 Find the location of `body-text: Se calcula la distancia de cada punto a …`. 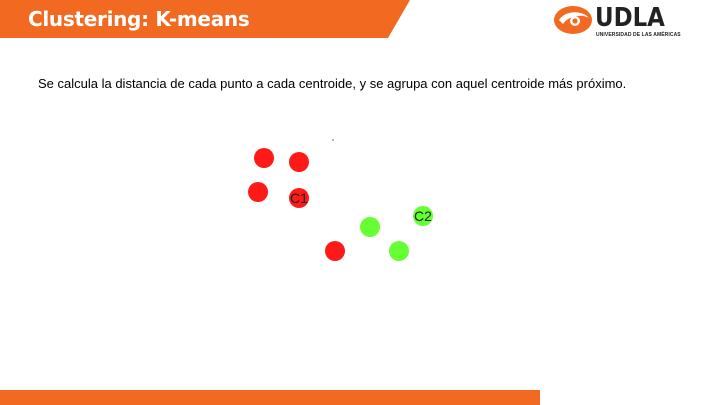

body-text: Se calcula la distancia de cada punto a … is located at coordinates (332, 83).